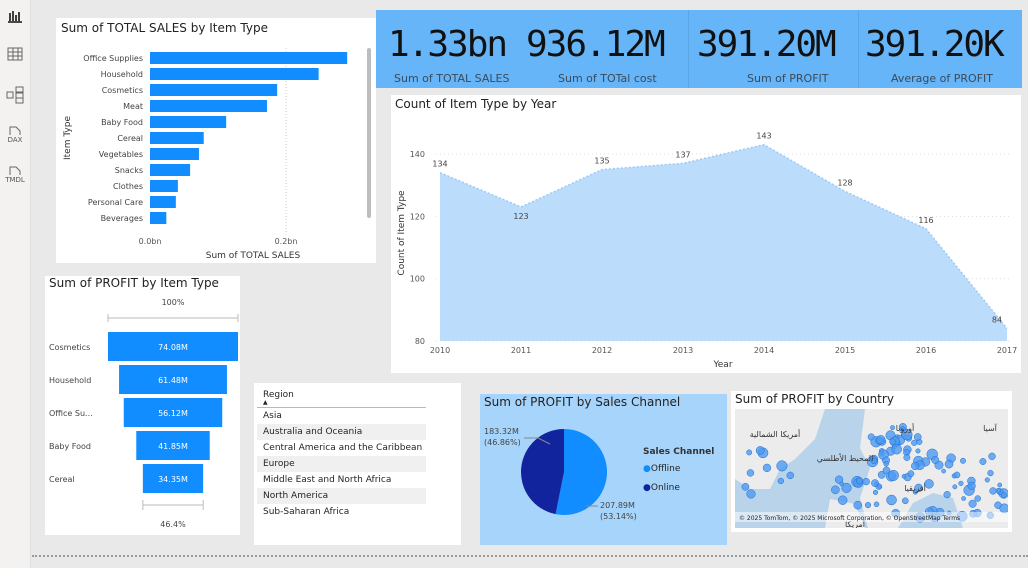 The image size is (1028, 568). What do you see at coordinates (286, 241) in the screenshot?
I see `x-tick: 0.2bn` at bounding box center [286, 241].